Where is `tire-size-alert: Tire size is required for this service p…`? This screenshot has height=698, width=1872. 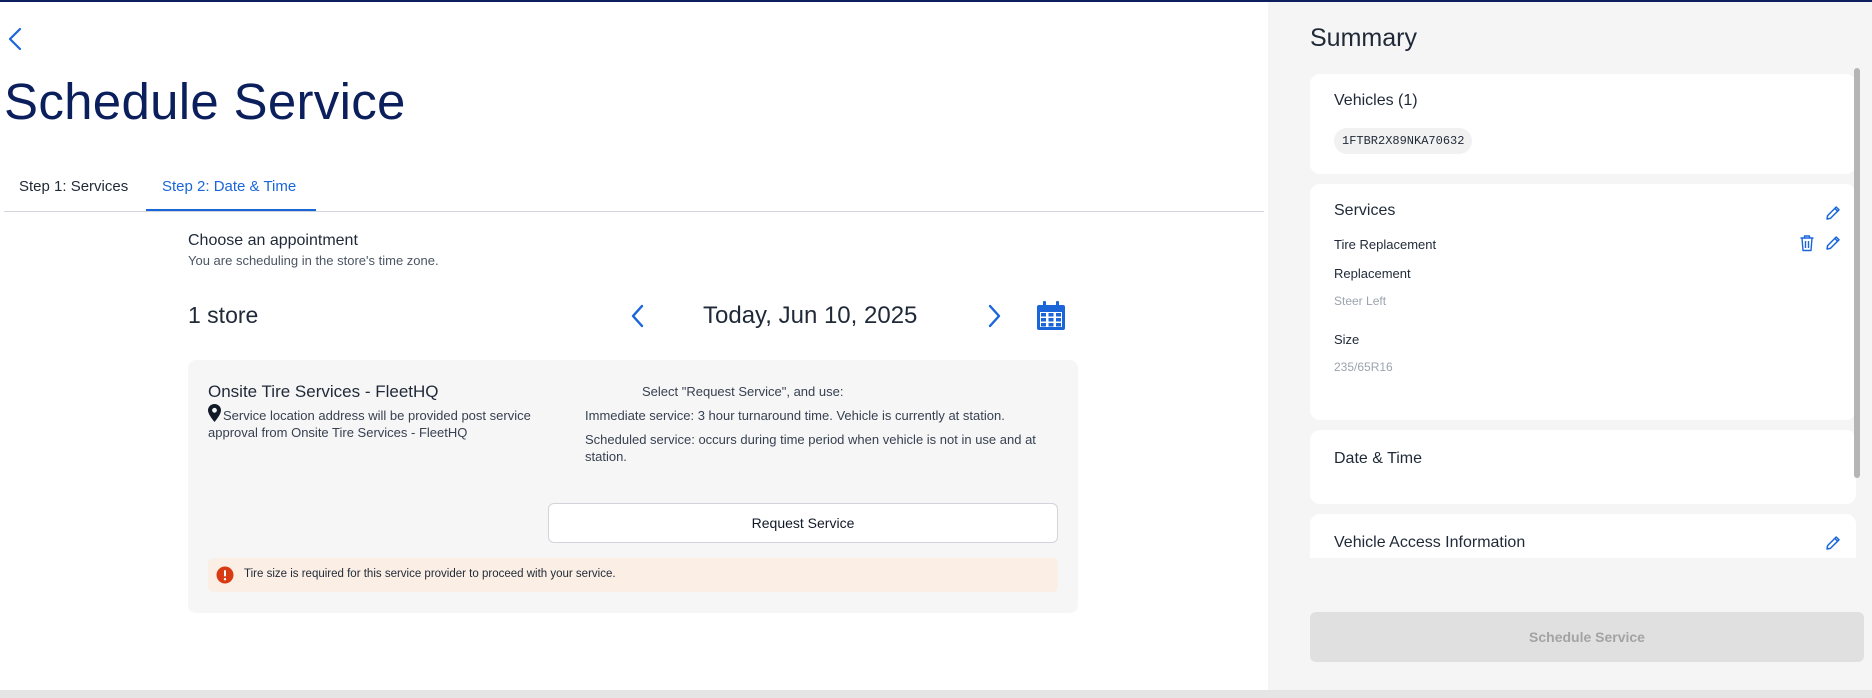
tire-size-alert: Tire size is required for this service p… is located at coordinates (633, 575).